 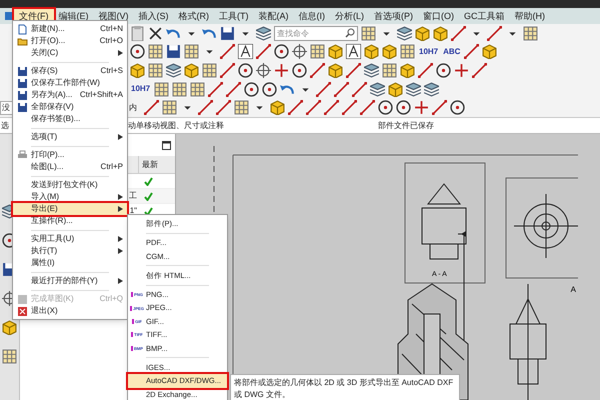 What do you see at coordinates (349, 16) in the screenshot?
I see `menu-item: 分析(L)` at bounding box center [349, 16].